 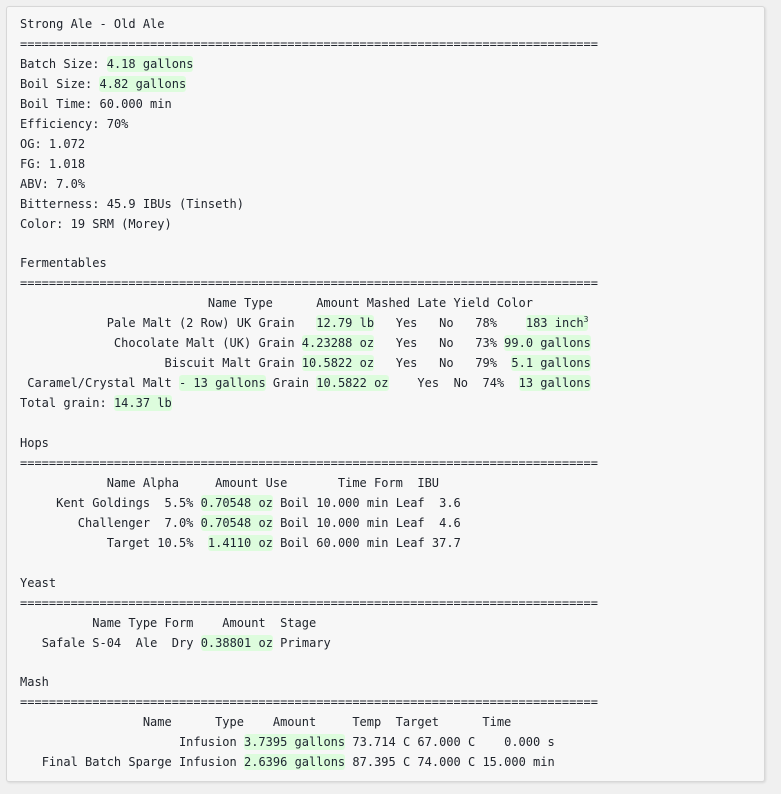 I want to click on yeast-amount: 0.38801 oz, so click(x=236, y=642).